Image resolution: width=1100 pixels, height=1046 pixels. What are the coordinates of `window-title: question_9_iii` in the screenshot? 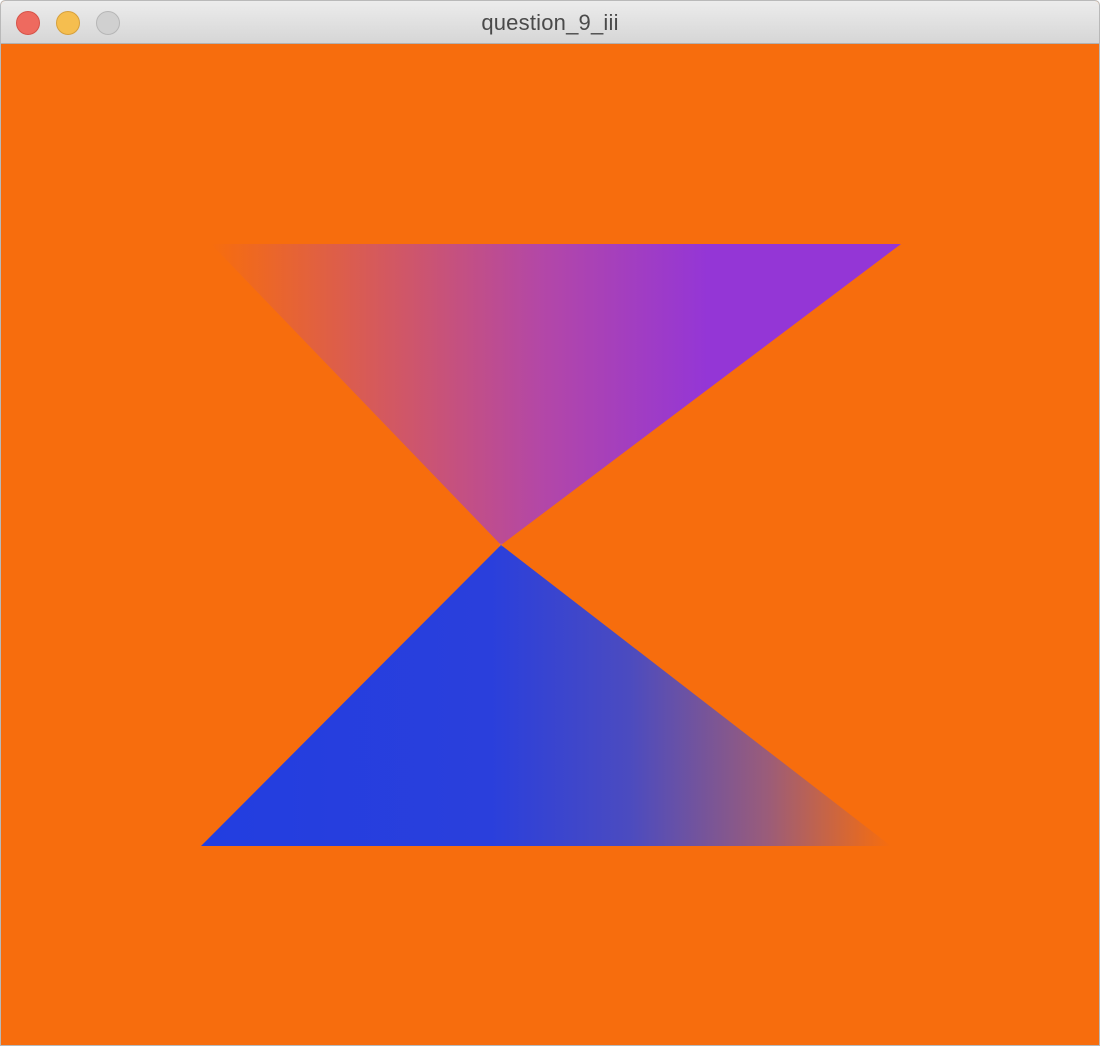 It's located at (550, 22).